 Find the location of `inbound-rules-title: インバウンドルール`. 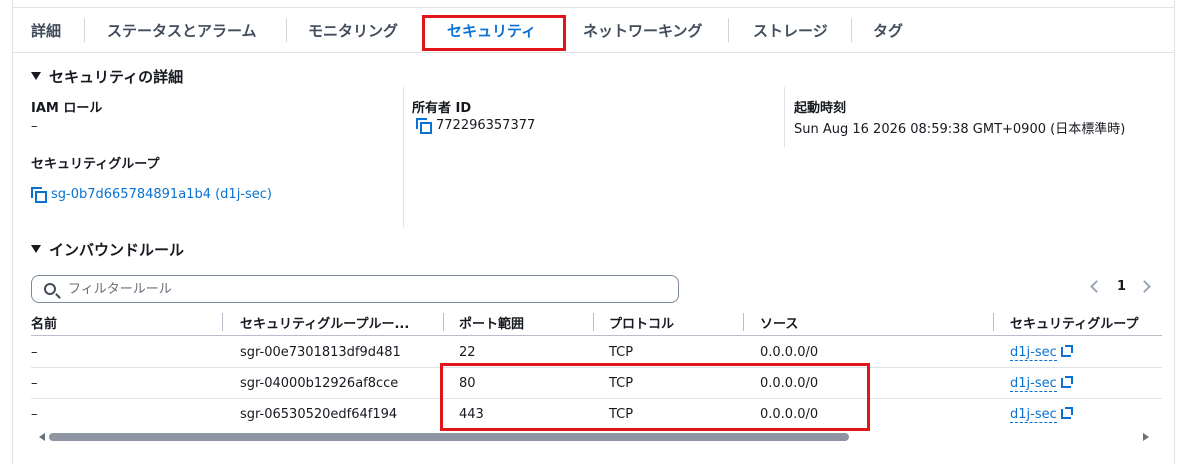

inbound-rules-title: インバウンドルール is located at coordinates (117, 250).